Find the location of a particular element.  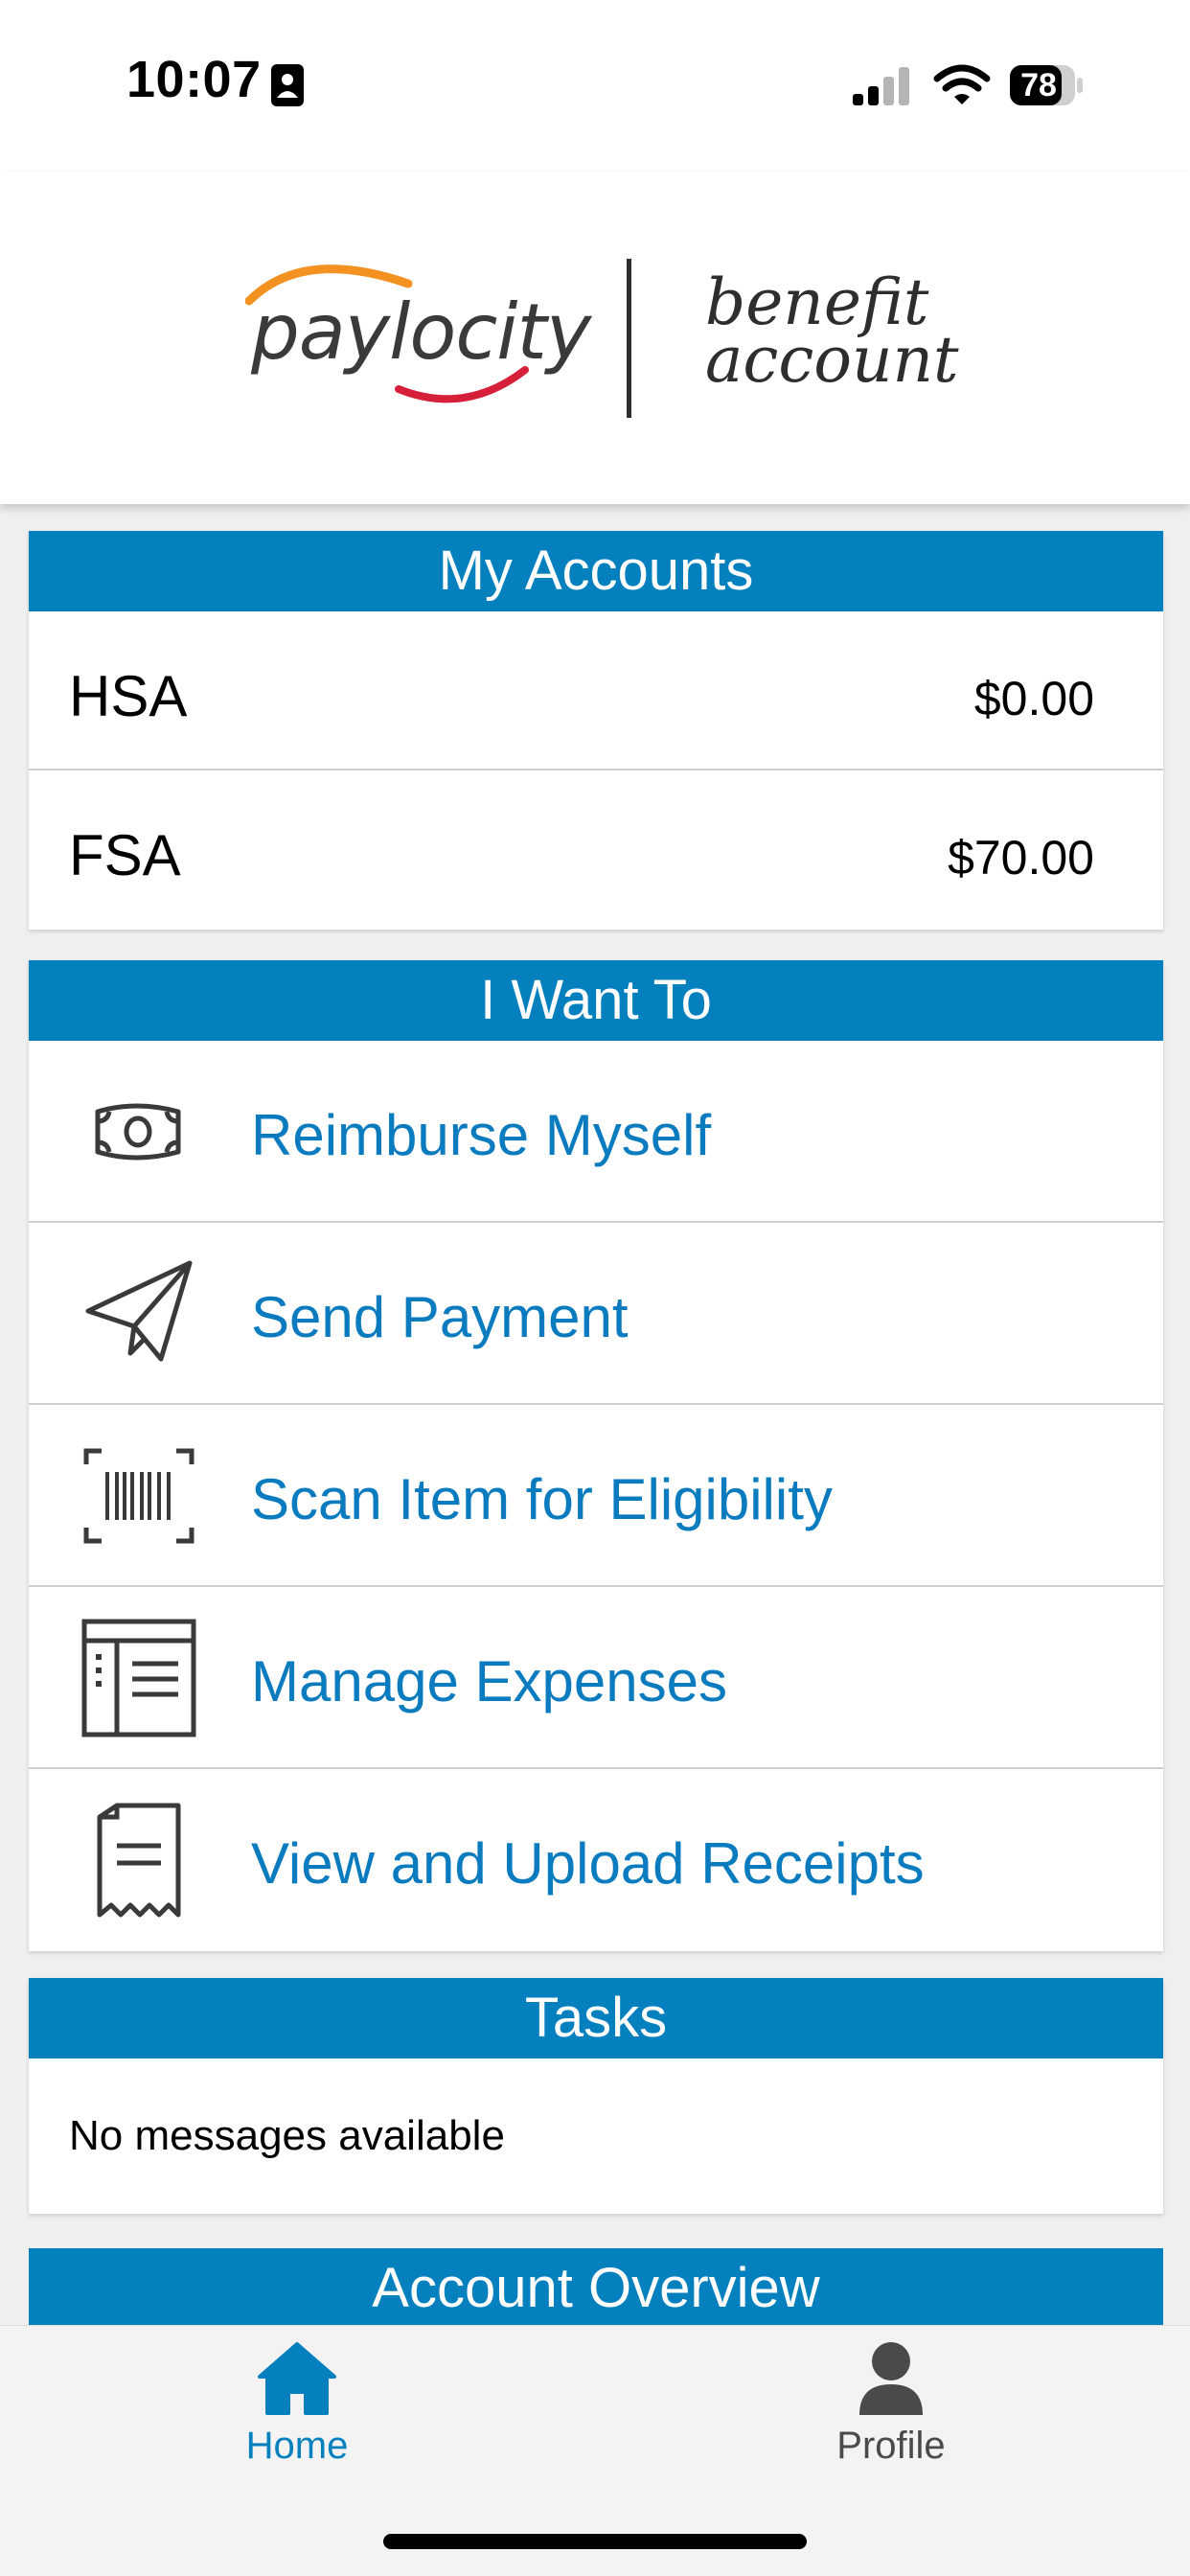

tasks-card: Tasks No messages available is located at coordinates (596, 2096).